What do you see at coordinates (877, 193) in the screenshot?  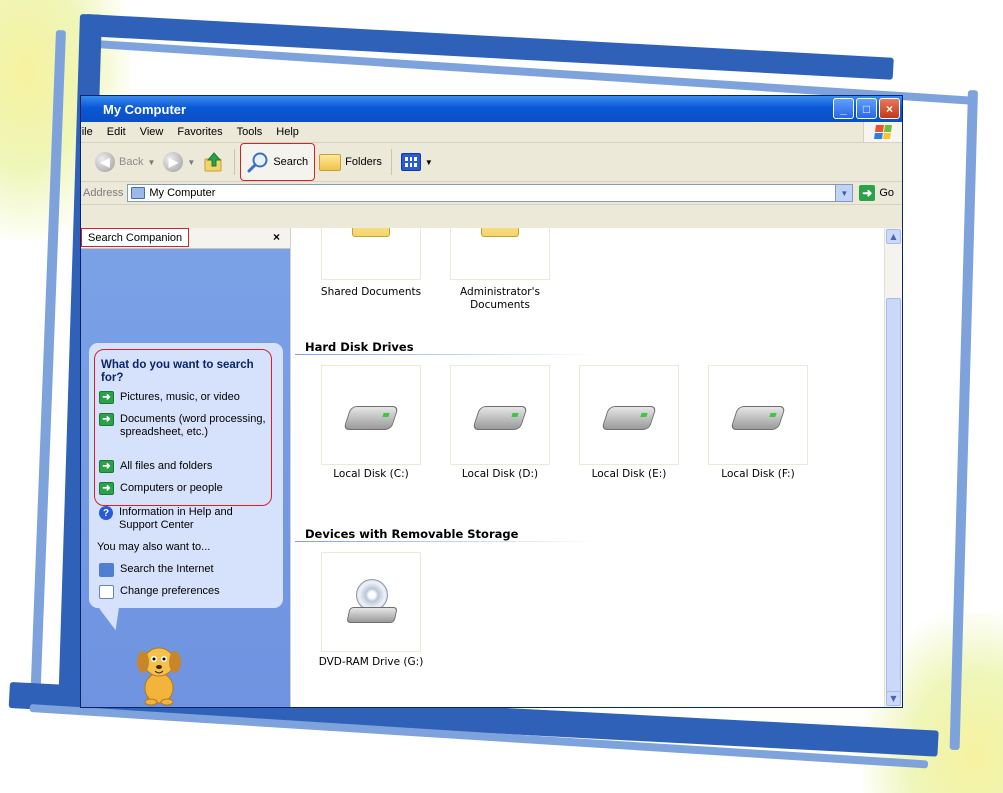 I see `go-button: ➜ Go` at bounding box center [877, 193].